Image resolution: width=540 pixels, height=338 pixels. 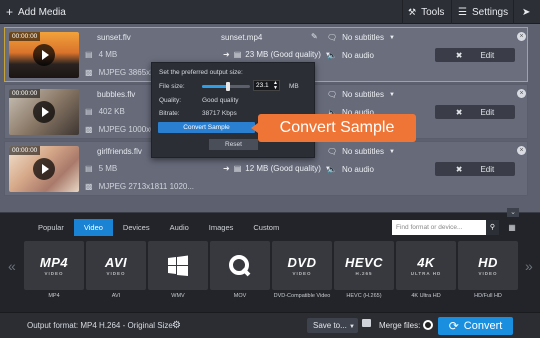 I want to click on convert-sample-button: Convert Sample, so click(x=206, y=127).